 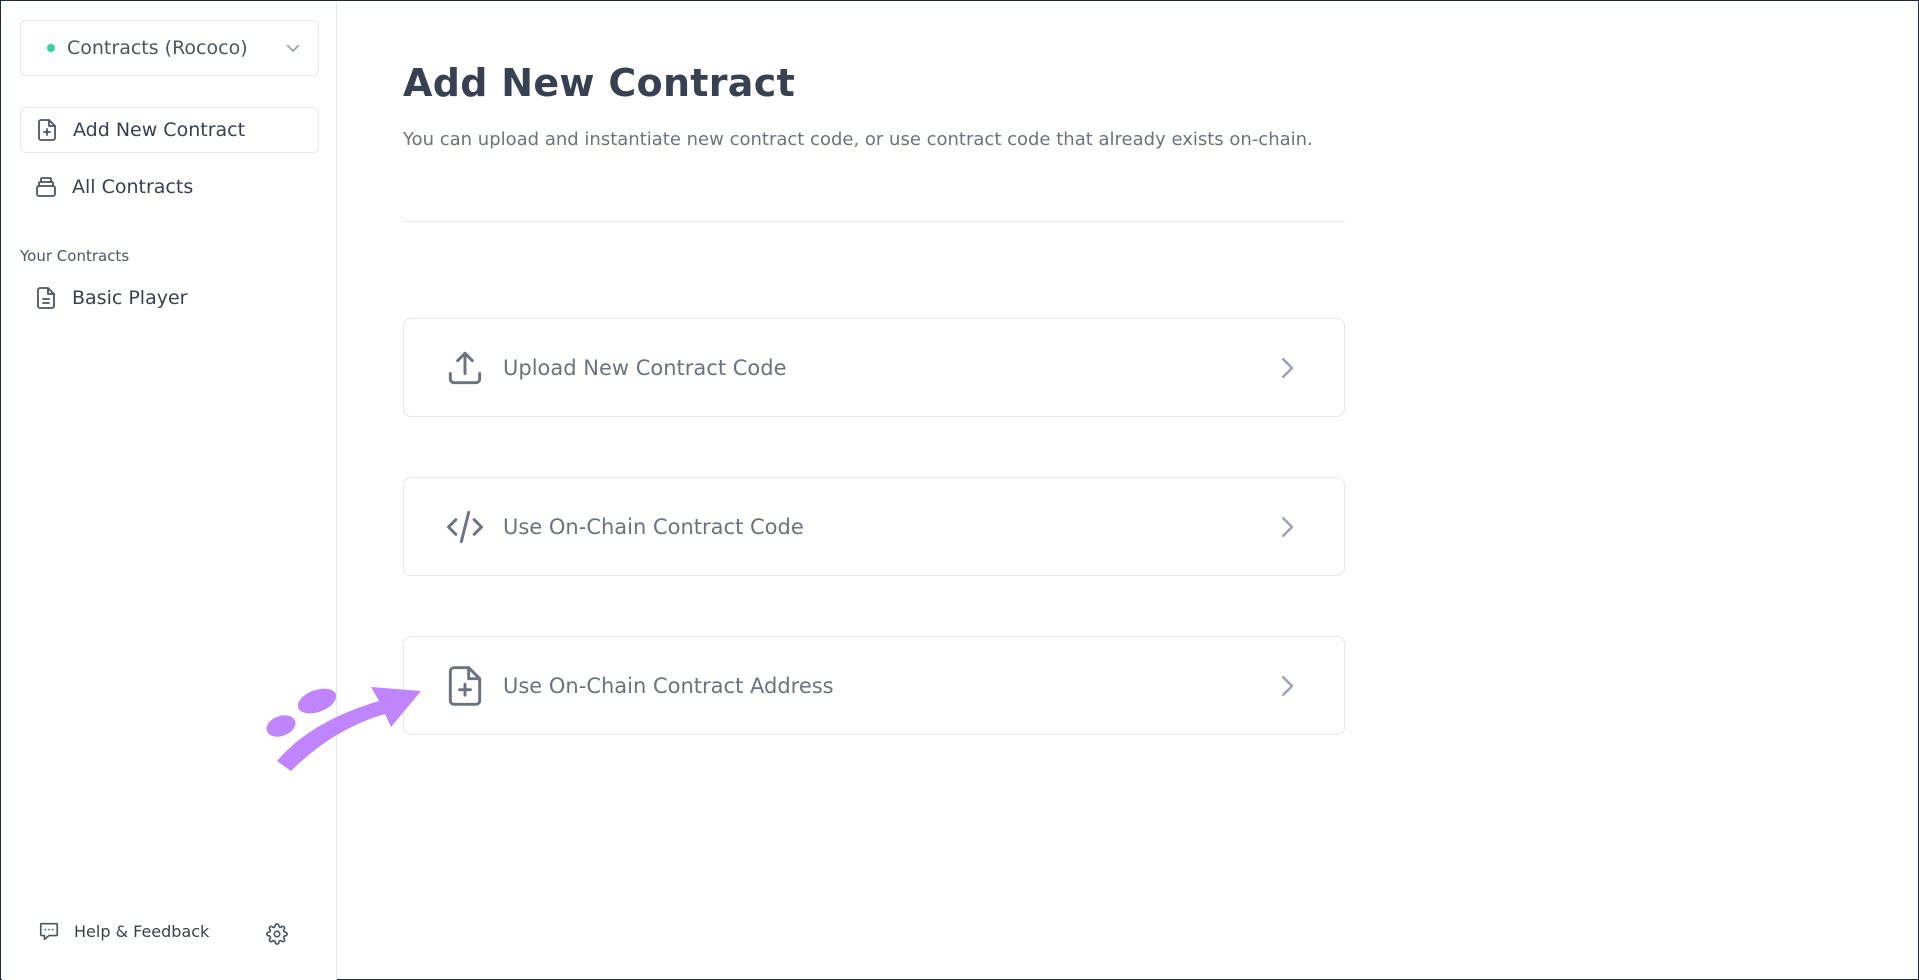 What do you see at coordinates (133, 187) in the screenshot?
I see `nav-label: All Contracts` at bounding box center [133, 187].